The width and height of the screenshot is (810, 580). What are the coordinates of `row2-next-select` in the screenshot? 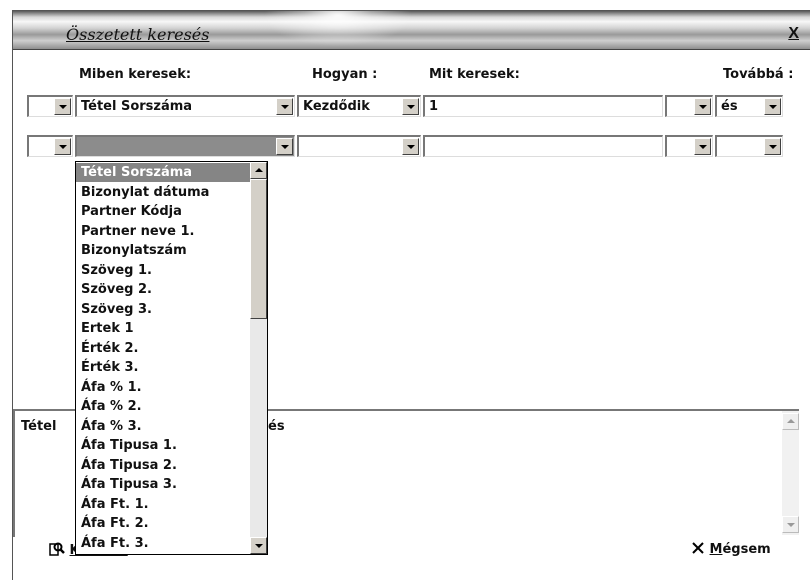 It's located at (749, 146).